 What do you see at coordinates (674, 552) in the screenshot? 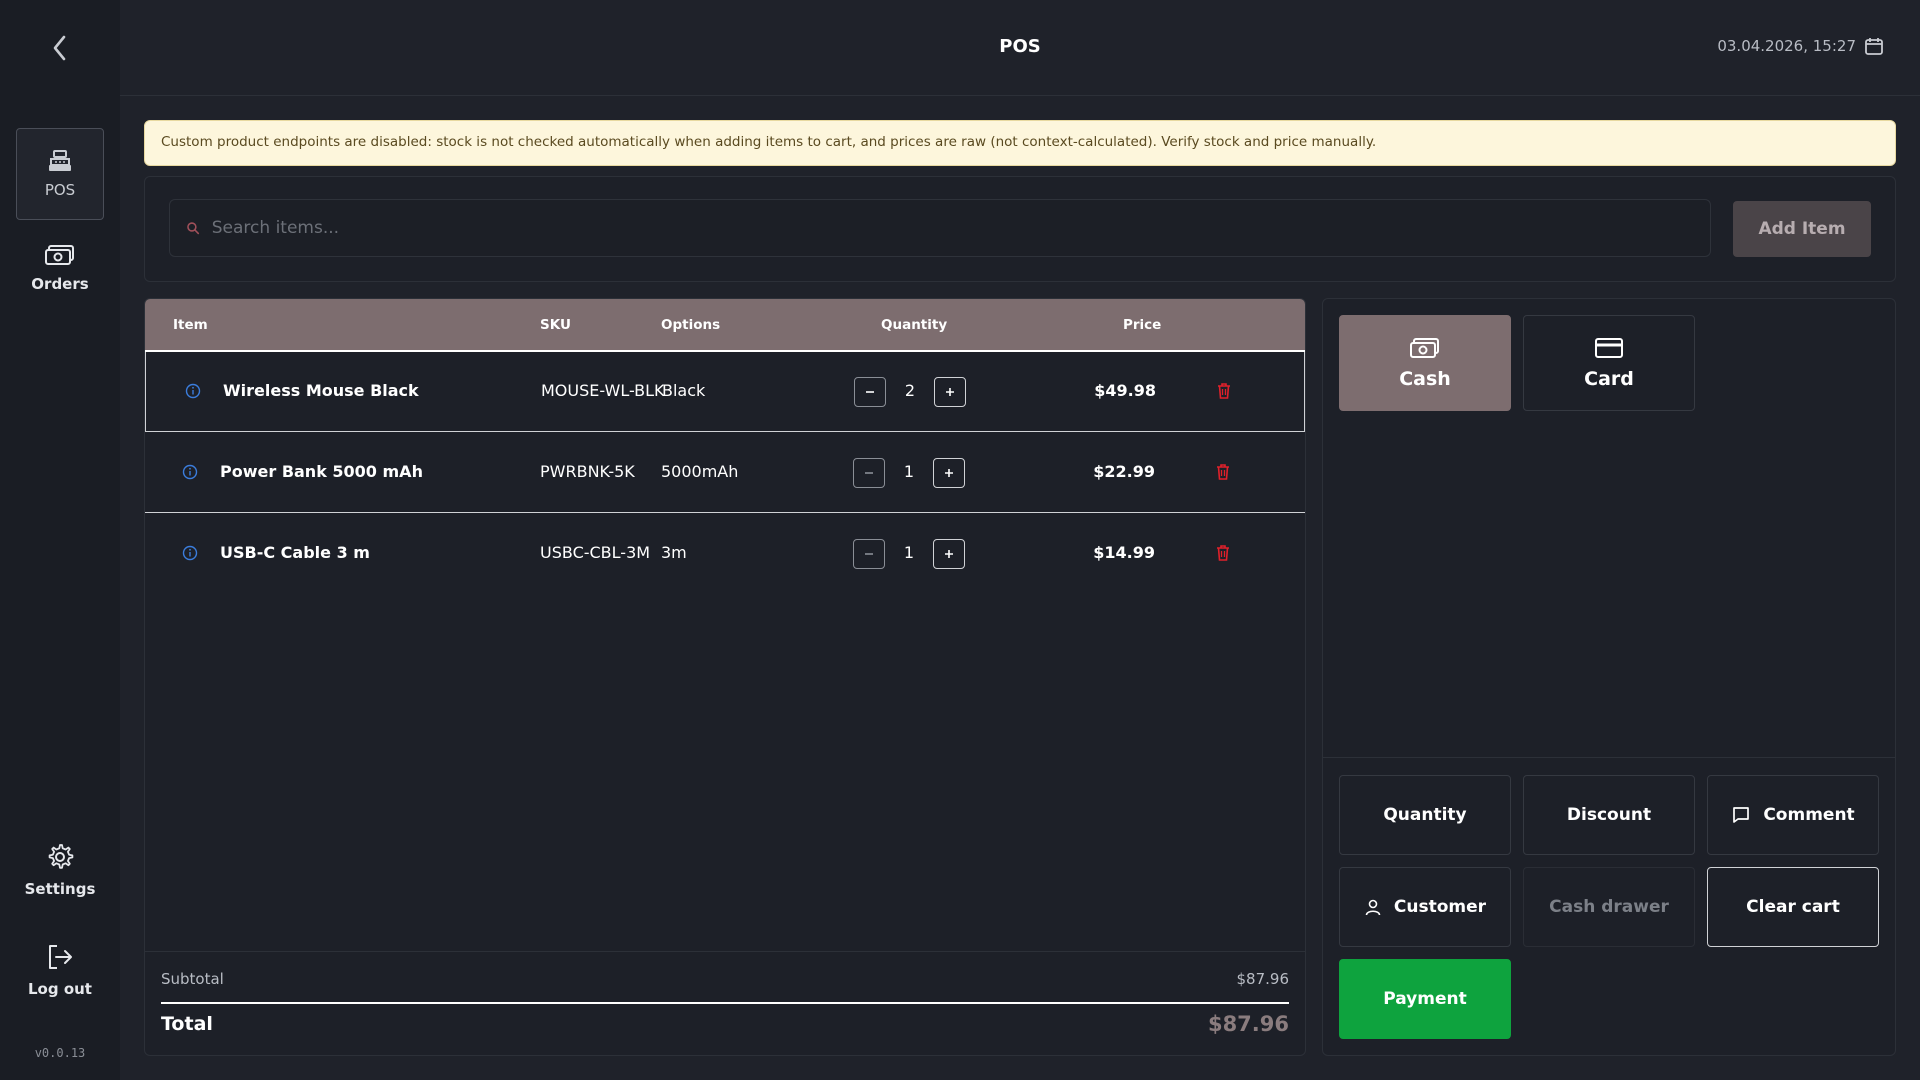
I see `item-options: 3m` at bounding box center [674, 552].